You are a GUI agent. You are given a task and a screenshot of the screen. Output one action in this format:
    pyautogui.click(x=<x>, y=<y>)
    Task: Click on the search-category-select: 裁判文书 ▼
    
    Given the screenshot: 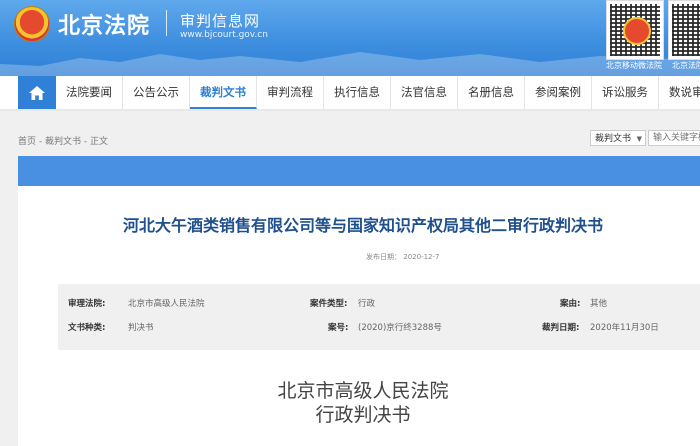 What is the action you would take?
    pyautogui.click(x=618, y=138)
    